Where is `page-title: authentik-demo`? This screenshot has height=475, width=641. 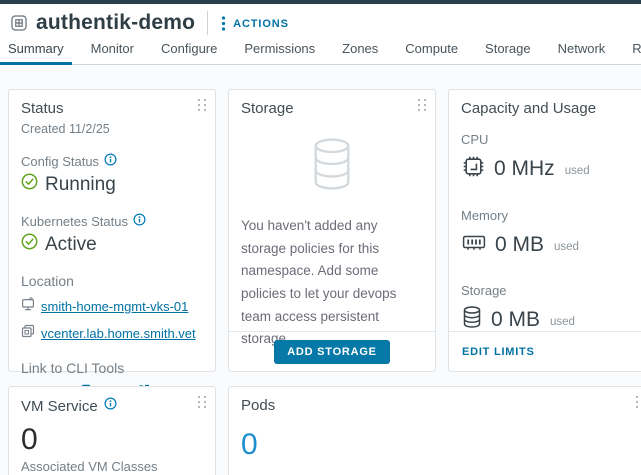 page-title: authentik-demo is located at coordinates (116, 22).